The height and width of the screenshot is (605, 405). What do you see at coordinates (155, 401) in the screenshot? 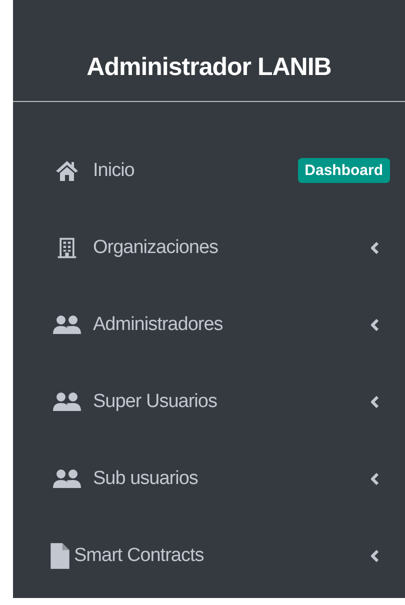
I see `menu-label: Super Usuarios` at bounding box center [155, 401].